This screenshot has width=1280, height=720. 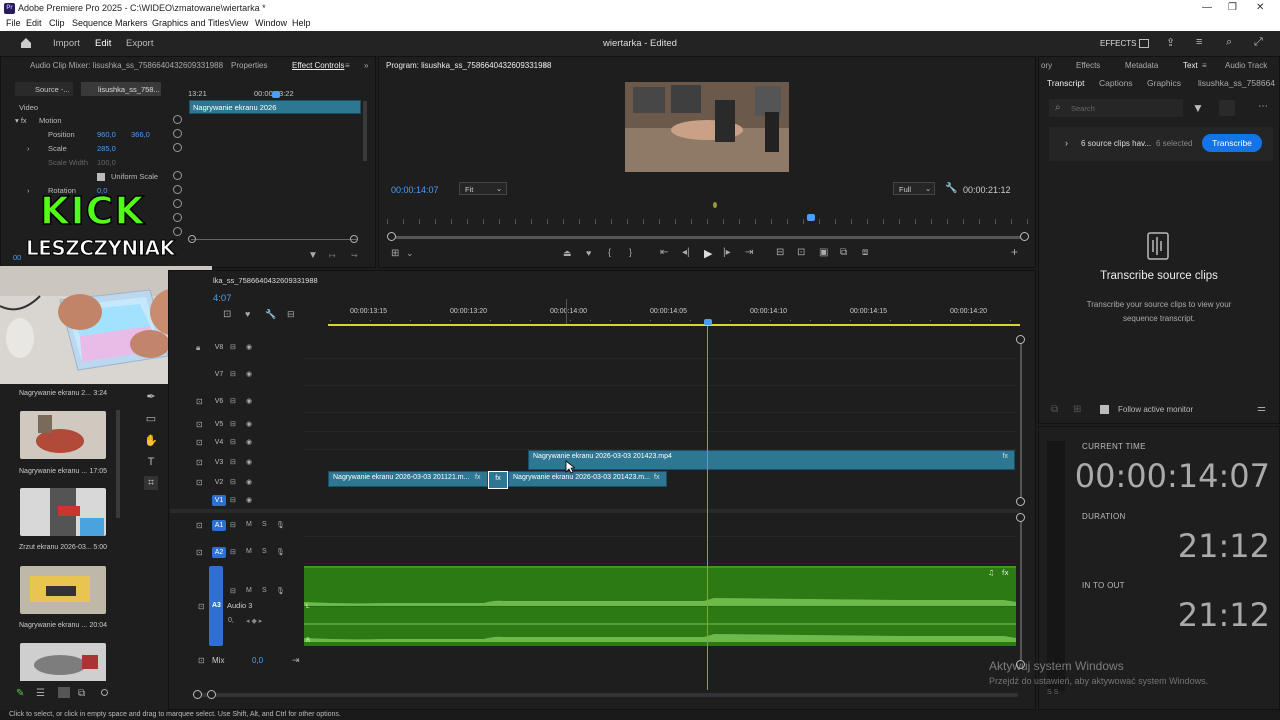 I want to click on program-playhead, so click(x=811, y=217).